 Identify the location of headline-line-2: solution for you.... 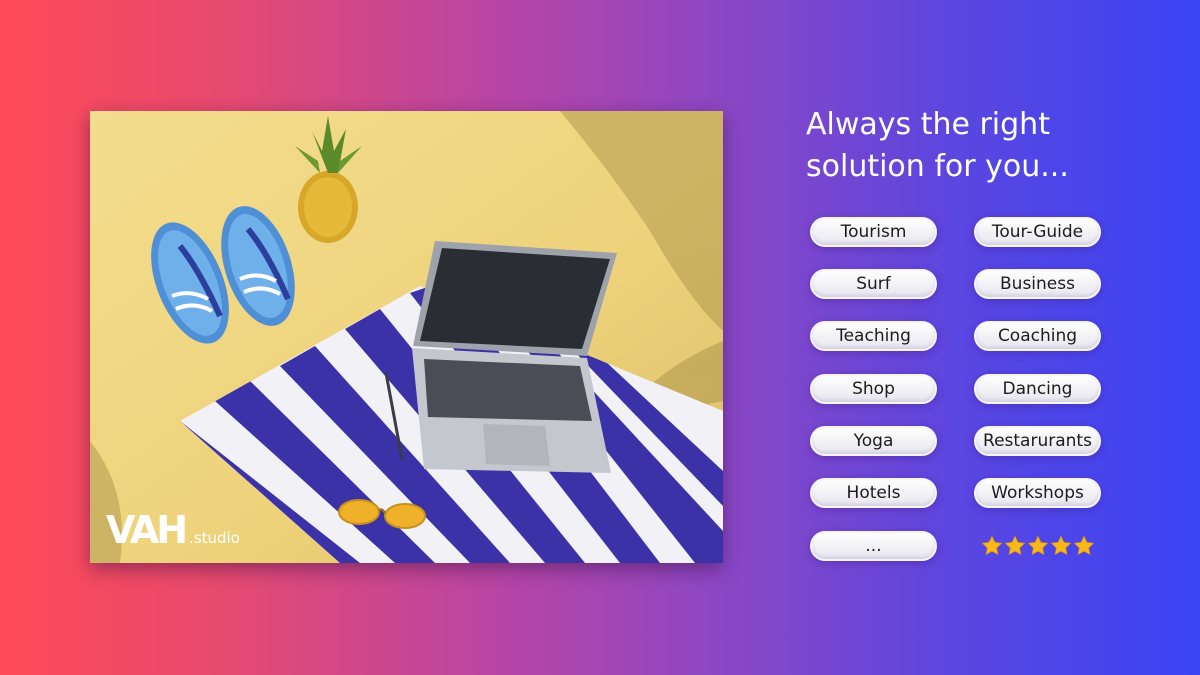
(937, 166).